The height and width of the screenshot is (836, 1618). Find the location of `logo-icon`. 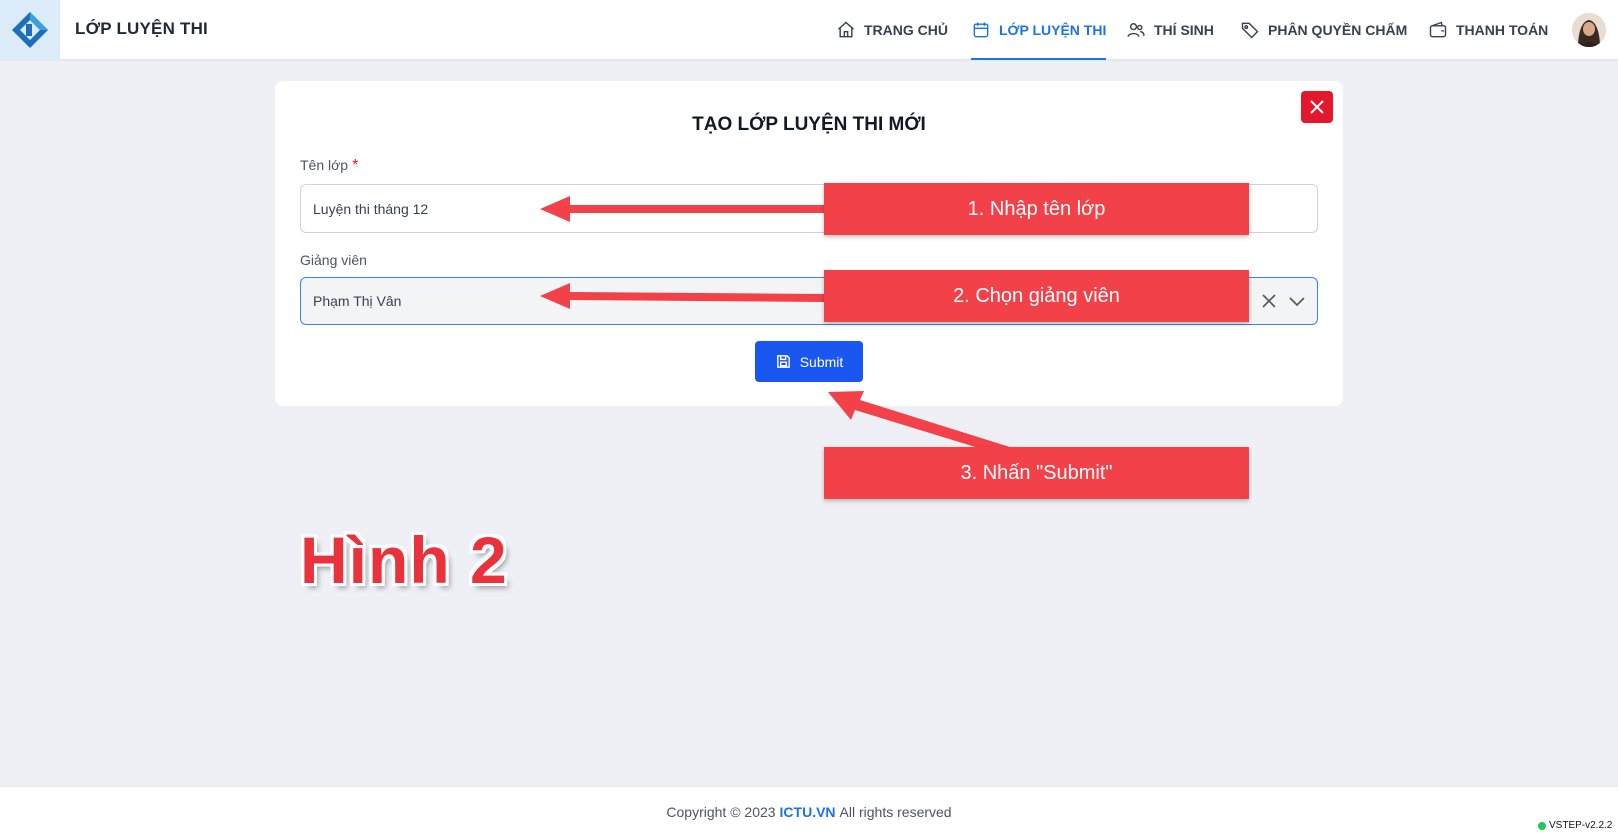

logo-icon is located at coordinates (30, 30).